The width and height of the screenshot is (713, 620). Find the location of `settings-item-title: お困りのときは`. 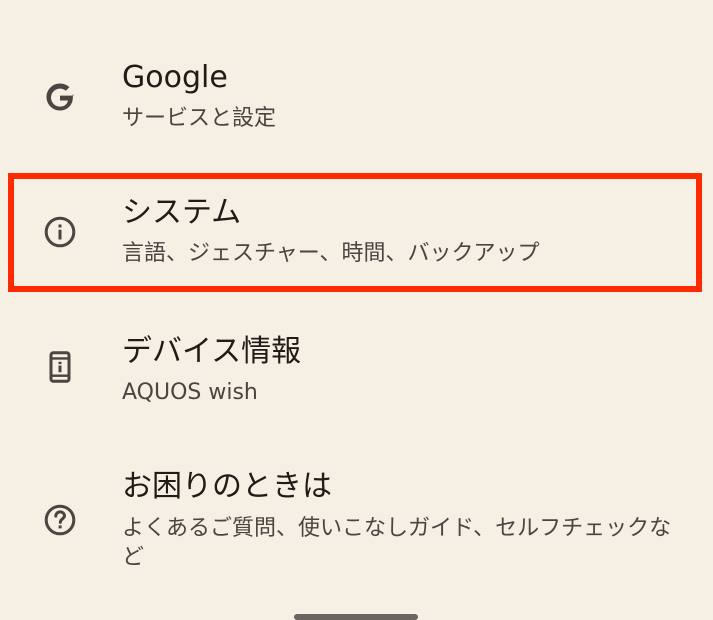

settings-item-title: お困りのときは is located at coordinates (227, 486).